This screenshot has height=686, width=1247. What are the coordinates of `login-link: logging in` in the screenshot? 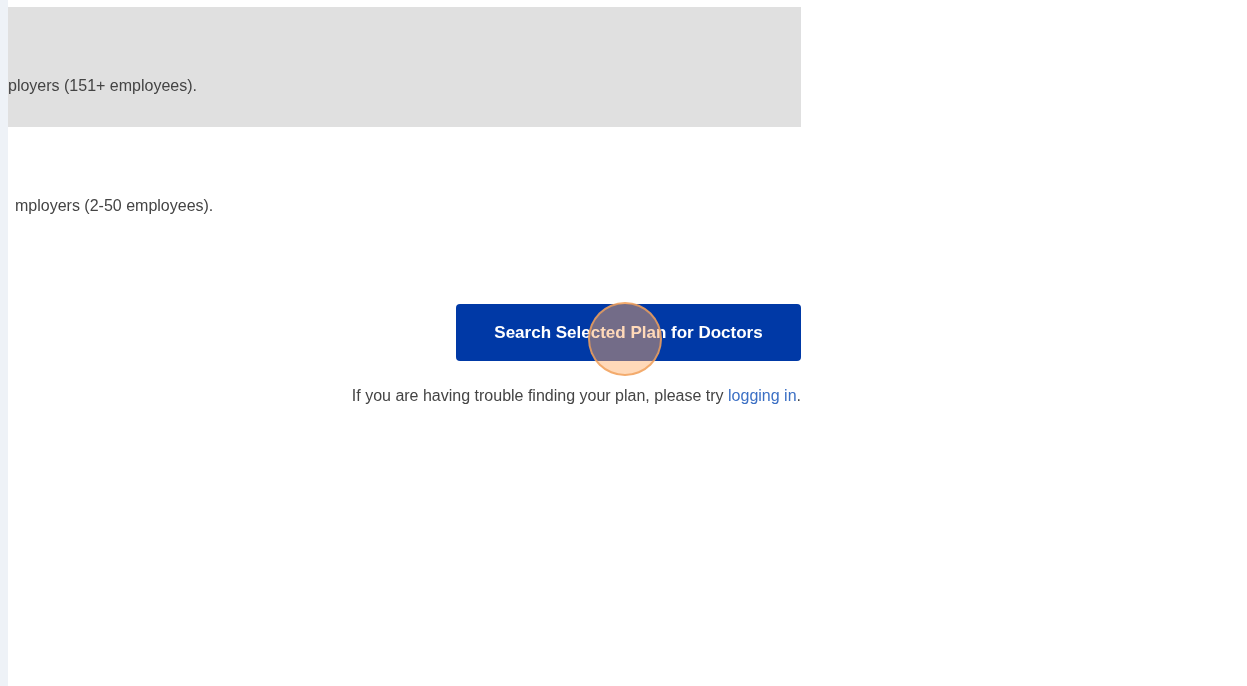 It's located at (762, 395).